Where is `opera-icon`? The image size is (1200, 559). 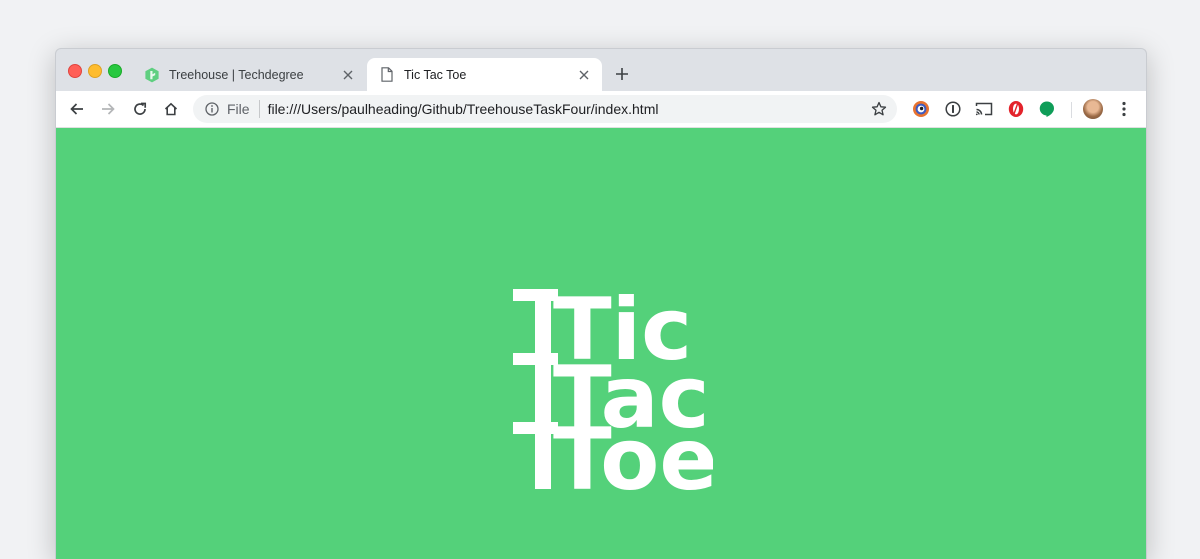
opera-icon is located at coordinates (1016, 109).